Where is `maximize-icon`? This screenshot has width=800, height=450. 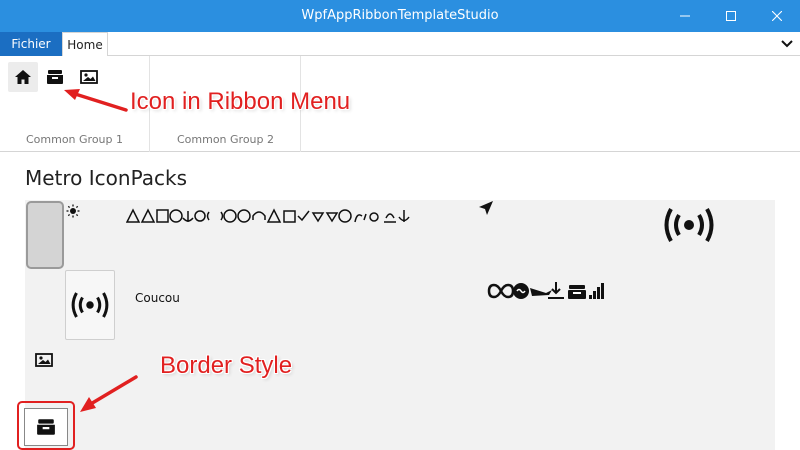 maximize-icon is located at coordinates (731, 16).